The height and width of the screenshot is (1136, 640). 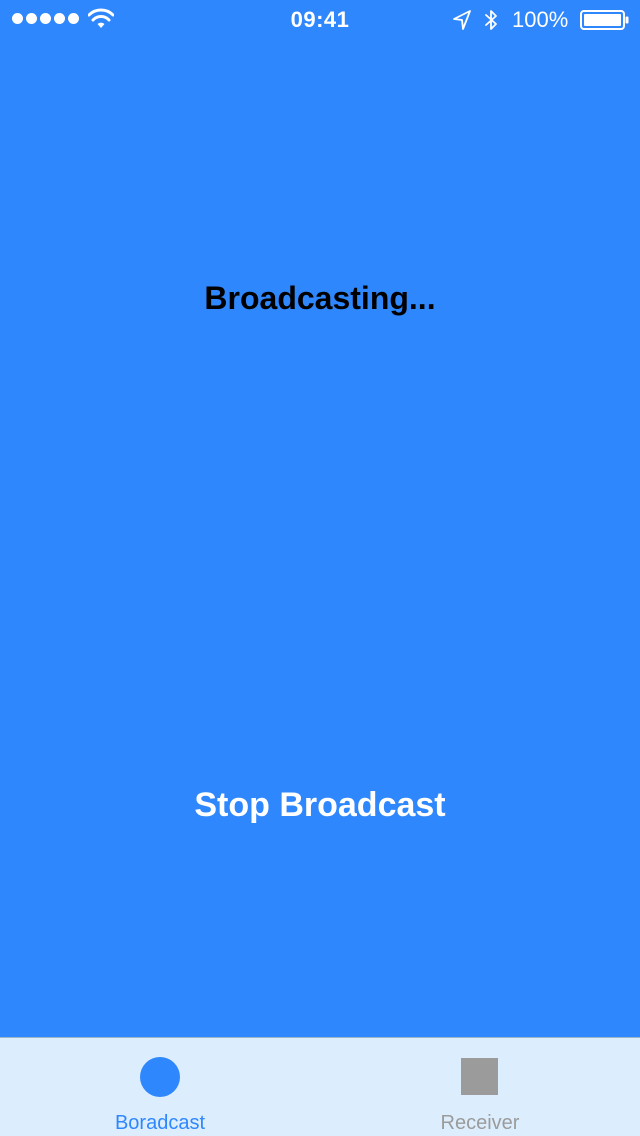 I want to click on tab-label: Receiver, so click(x=480, y=1123).